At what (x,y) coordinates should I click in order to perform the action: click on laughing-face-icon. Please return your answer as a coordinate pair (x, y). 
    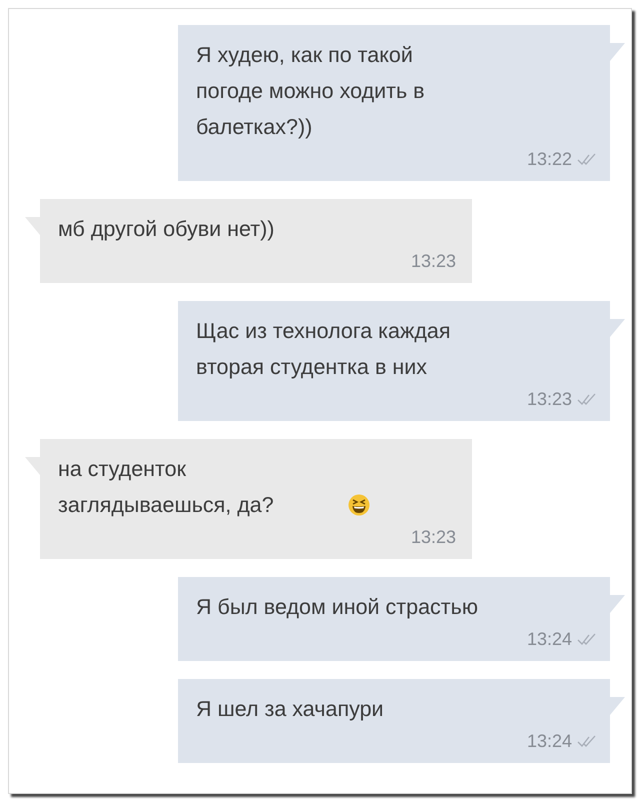
    Looking at the image, I should click on (359, 505).